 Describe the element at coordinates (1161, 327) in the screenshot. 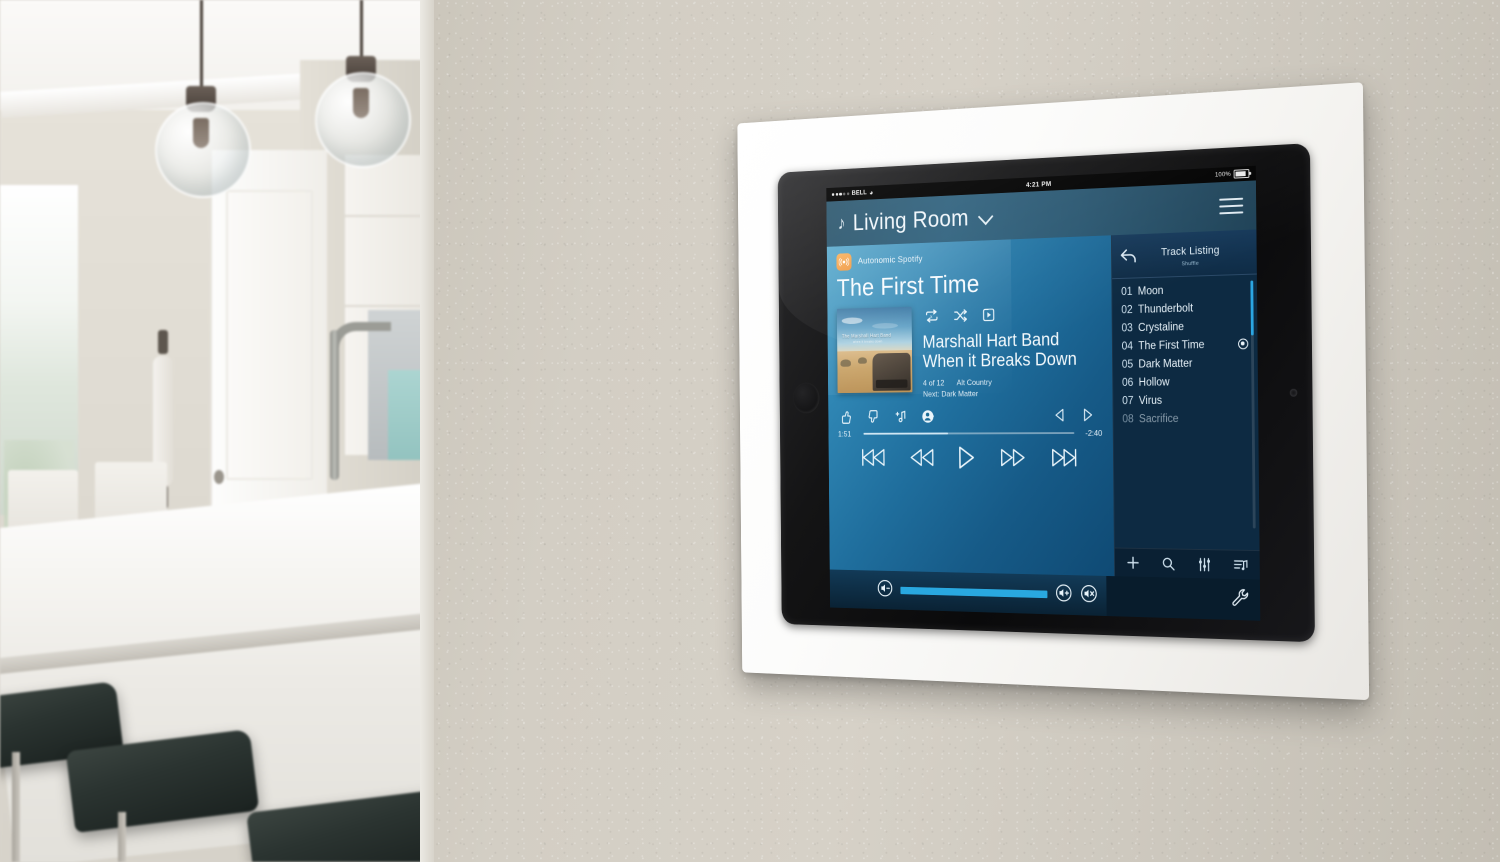

I see `track-name: Crystaline` at that location.